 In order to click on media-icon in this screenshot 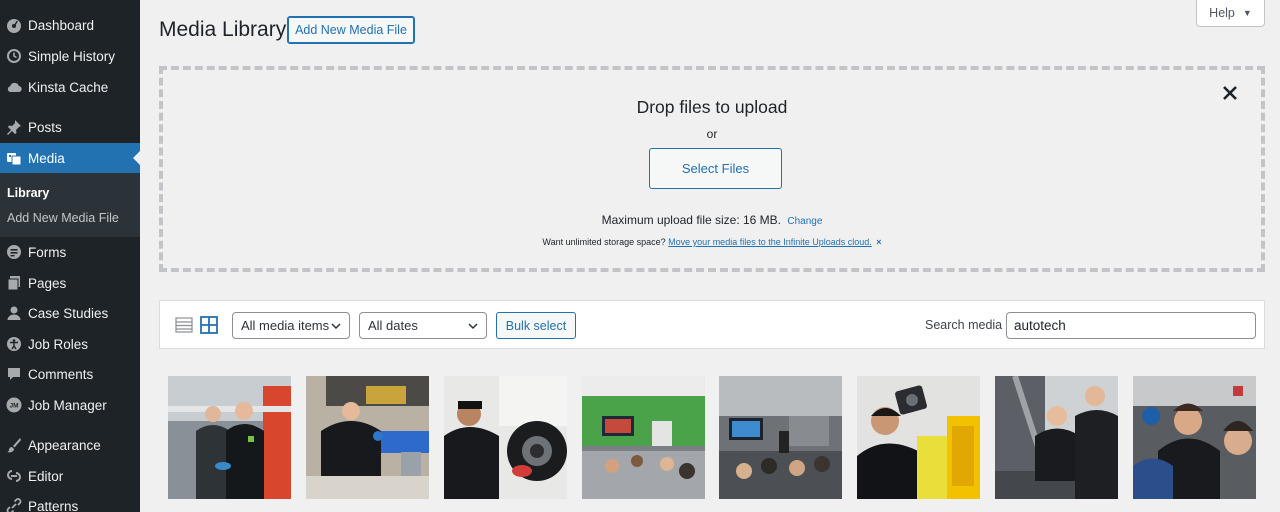, I will do `click(14, 158)`.